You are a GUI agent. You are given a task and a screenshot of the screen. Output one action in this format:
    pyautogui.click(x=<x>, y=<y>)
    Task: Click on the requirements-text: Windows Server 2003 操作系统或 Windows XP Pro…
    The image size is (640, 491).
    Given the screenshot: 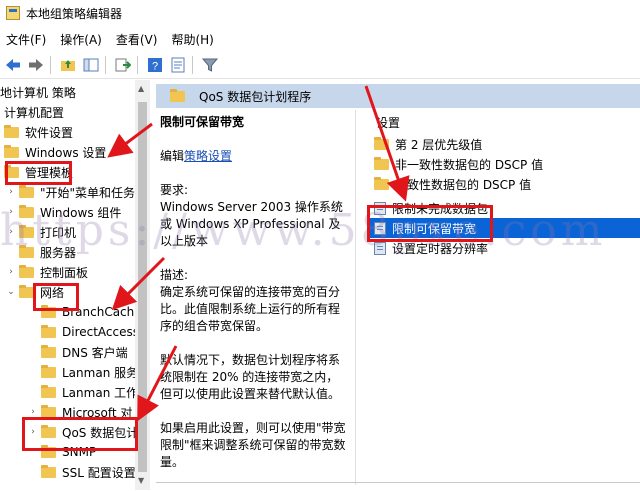 What is the action you would take?
    pyautogui.click(x=251, y=224)
    